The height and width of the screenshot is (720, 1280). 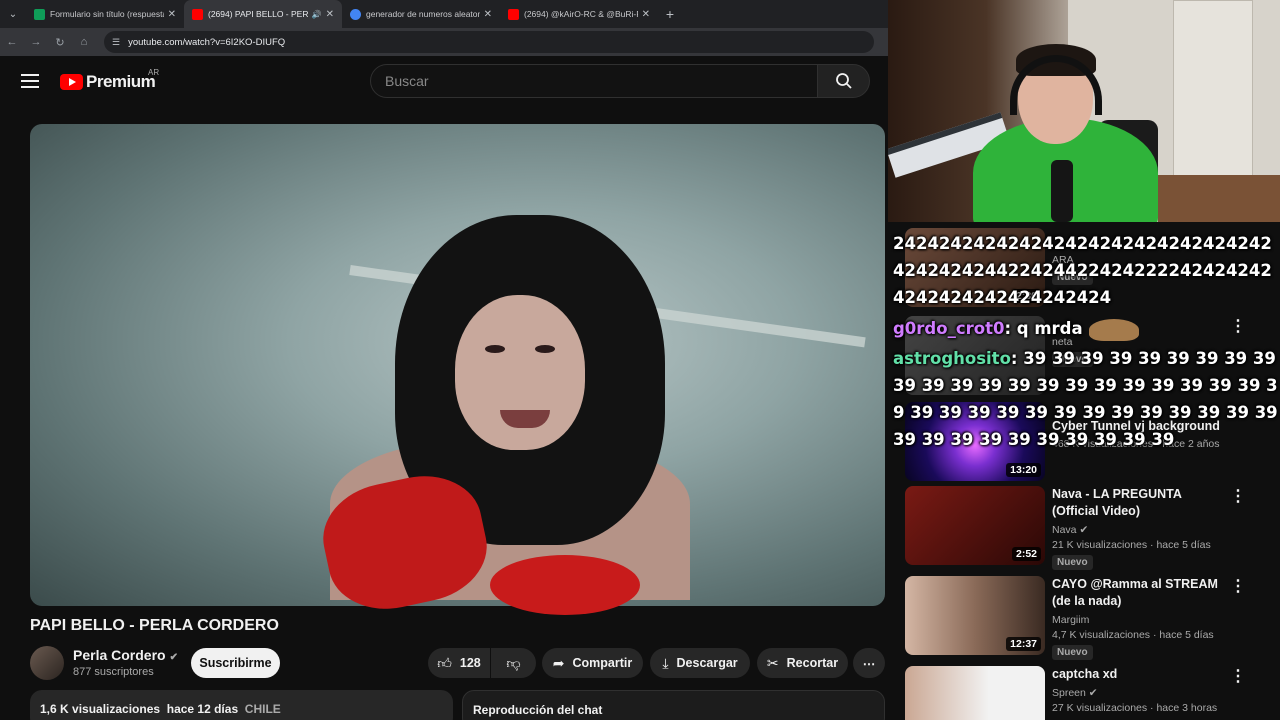 I want to click on home-icon: ⌂, so click(x=84, y=42).